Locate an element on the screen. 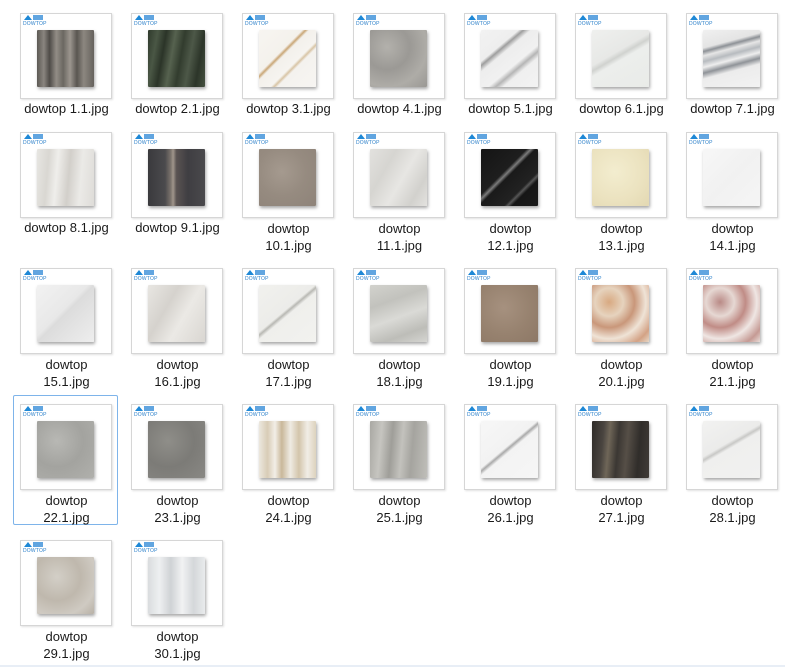 The height and width of the screenshot is (667, 785). file-item: DOWTOP dowtop 3.1.jpg is located at coordinates (287, 61).